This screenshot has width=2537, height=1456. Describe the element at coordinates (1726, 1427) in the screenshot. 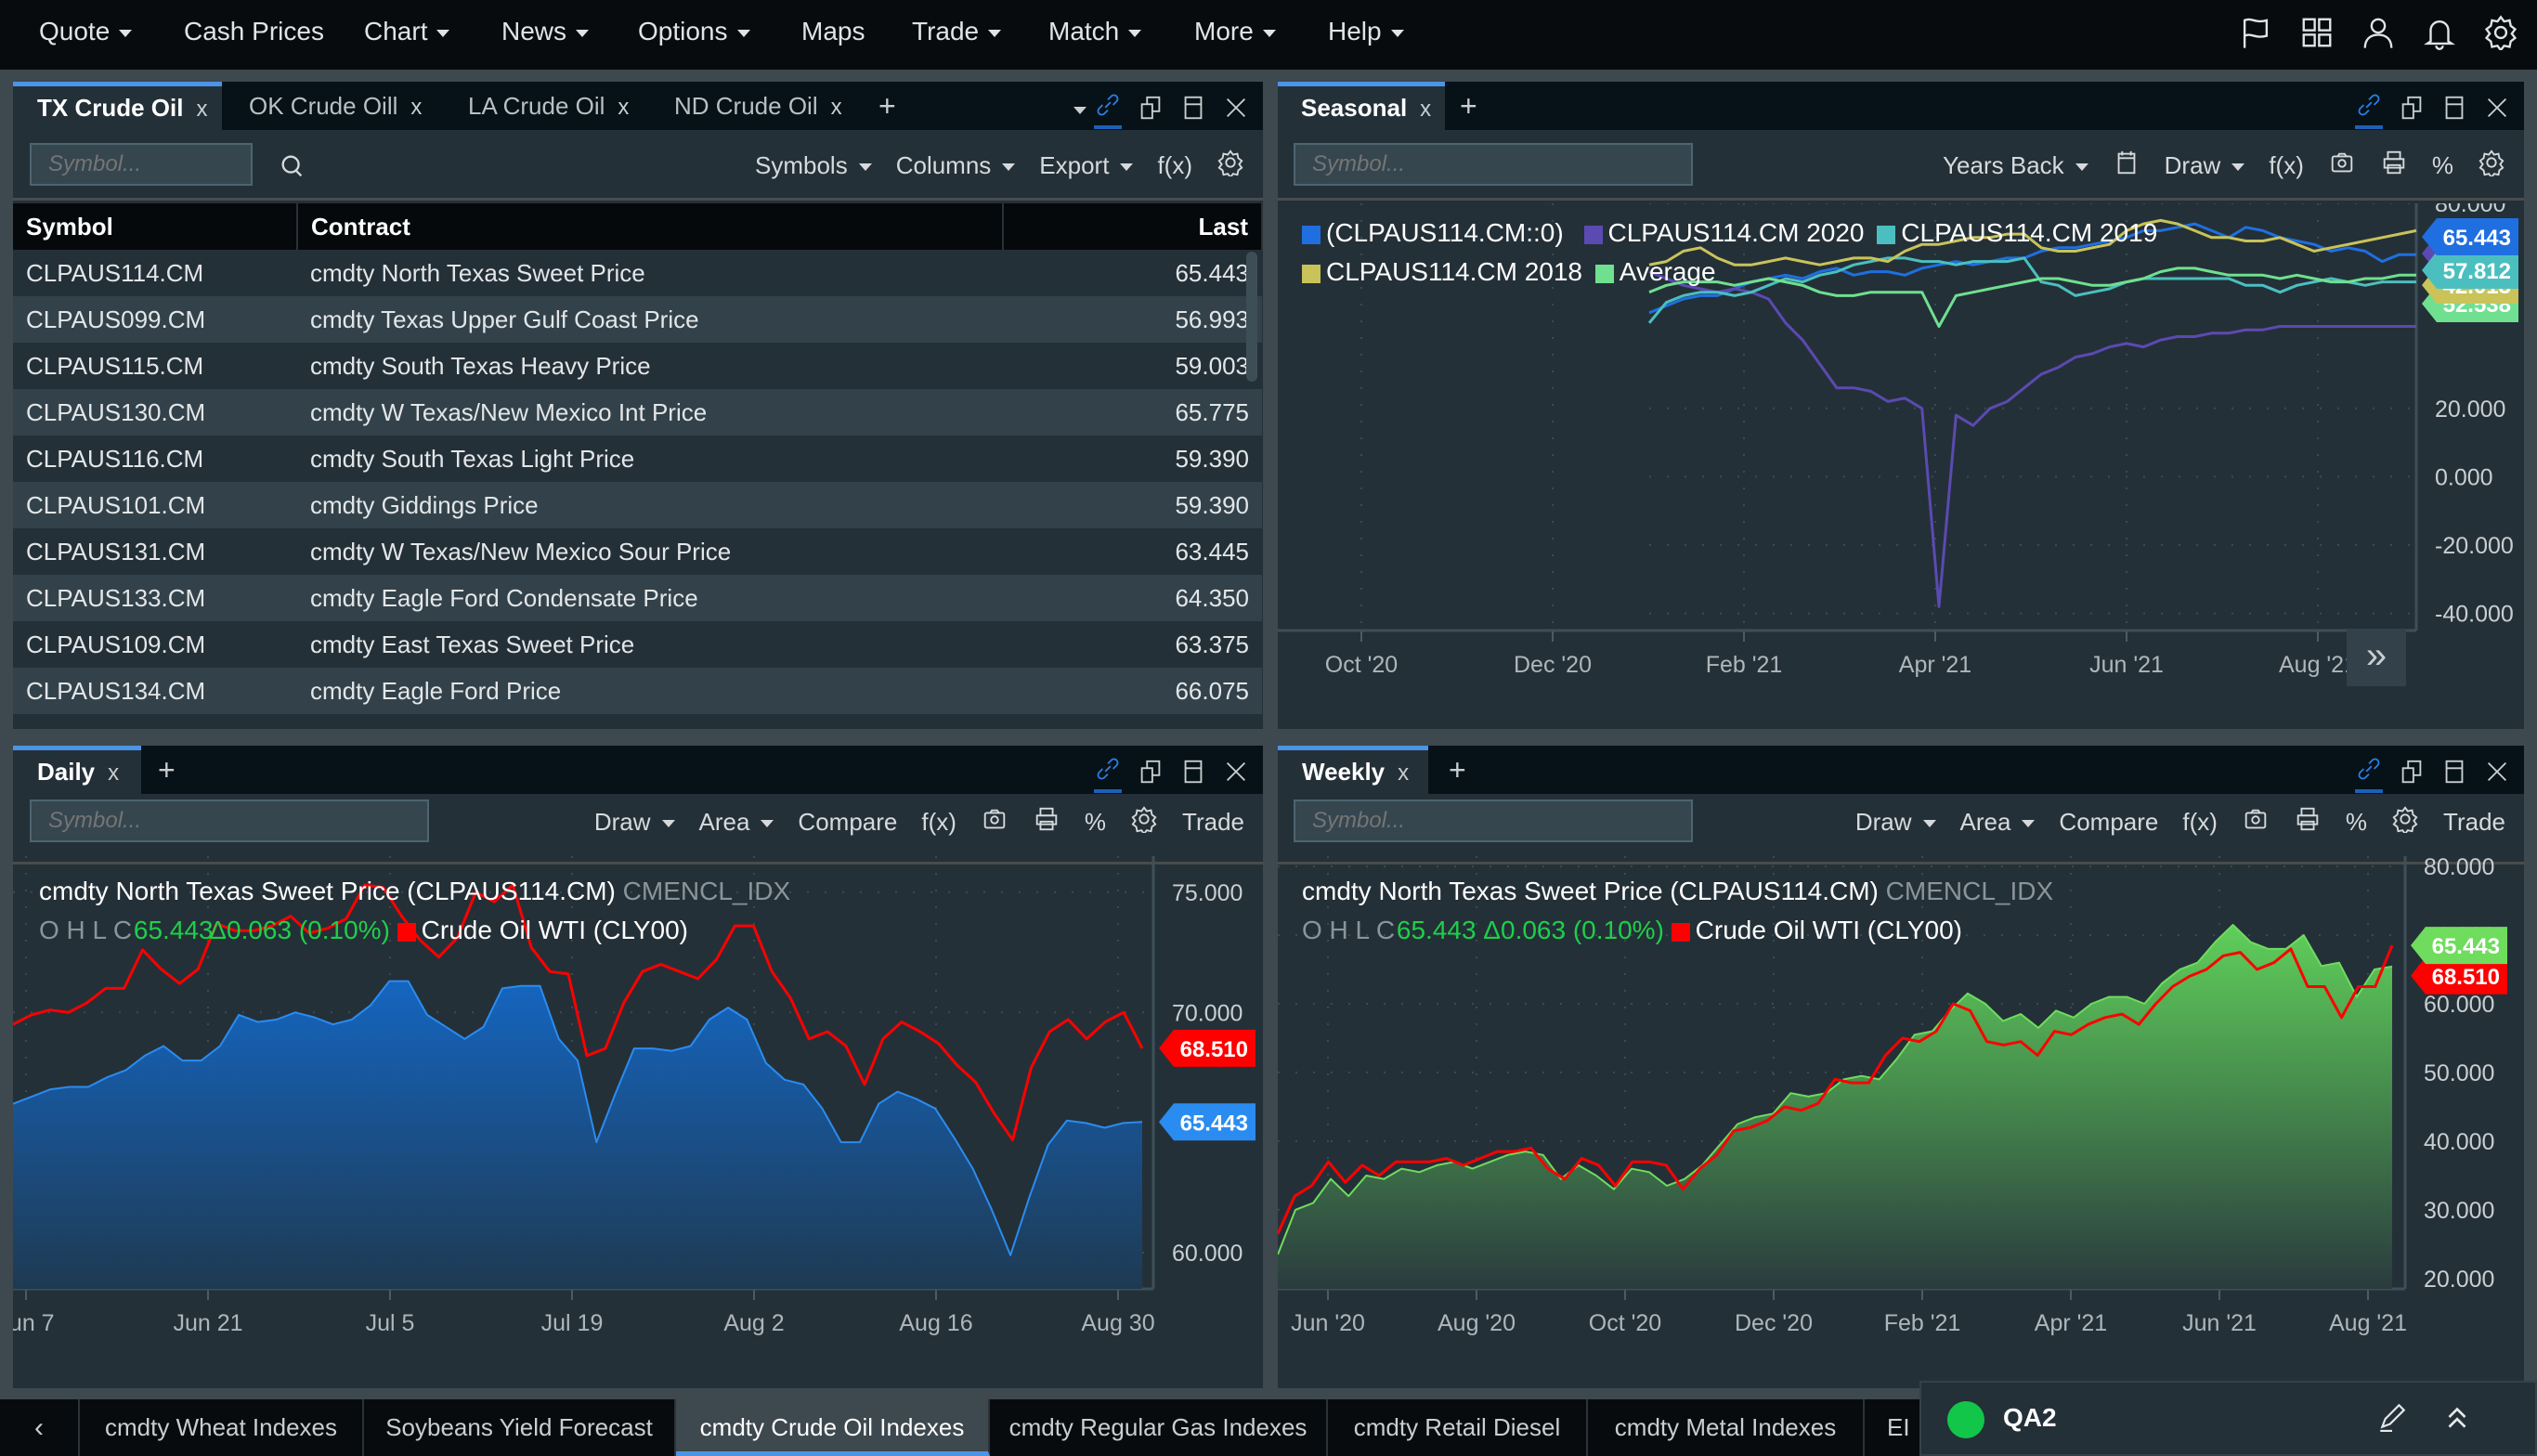

I see `workspace-tab: cmdty Metal Indexes` at that location.